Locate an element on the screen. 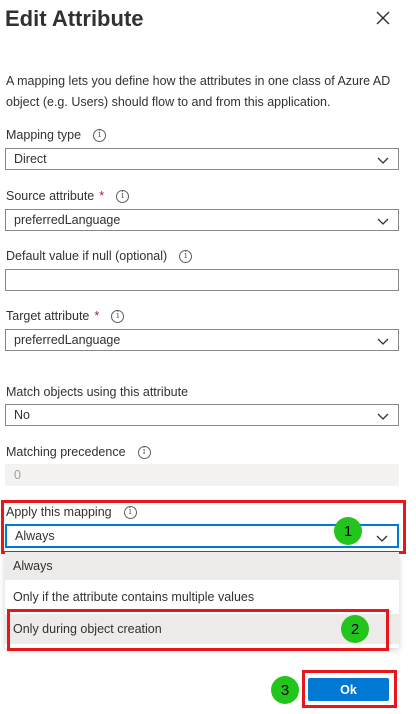  target-attribute-select: preferredLanguage is located at coordinates (202, 340).